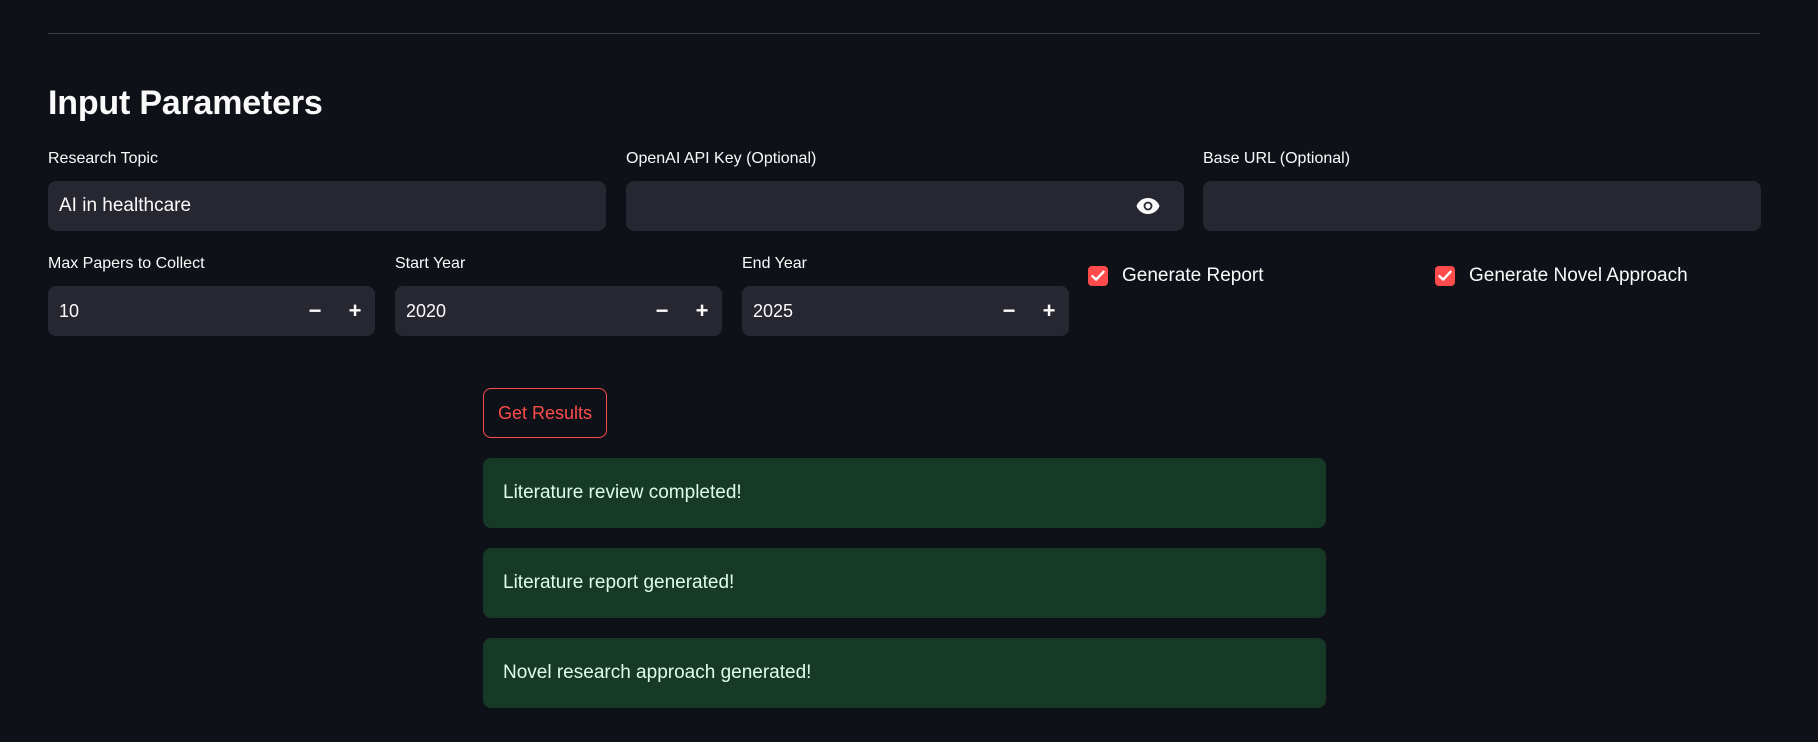 The width and height of the screenshot is (1818, 742). I want to click on generate-report-checkbox-row: Generate Report, so click(1176, 276).